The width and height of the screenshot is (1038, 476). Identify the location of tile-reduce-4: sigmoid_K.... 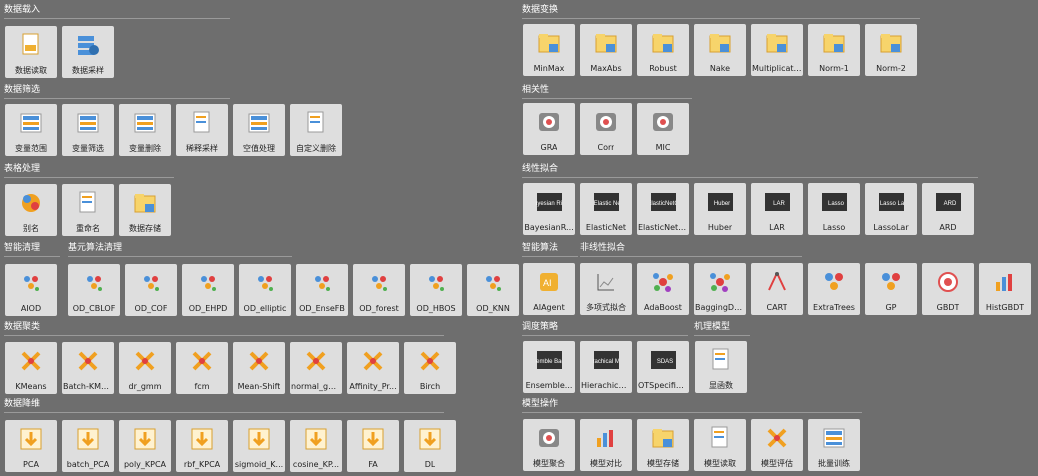
(259, 446).